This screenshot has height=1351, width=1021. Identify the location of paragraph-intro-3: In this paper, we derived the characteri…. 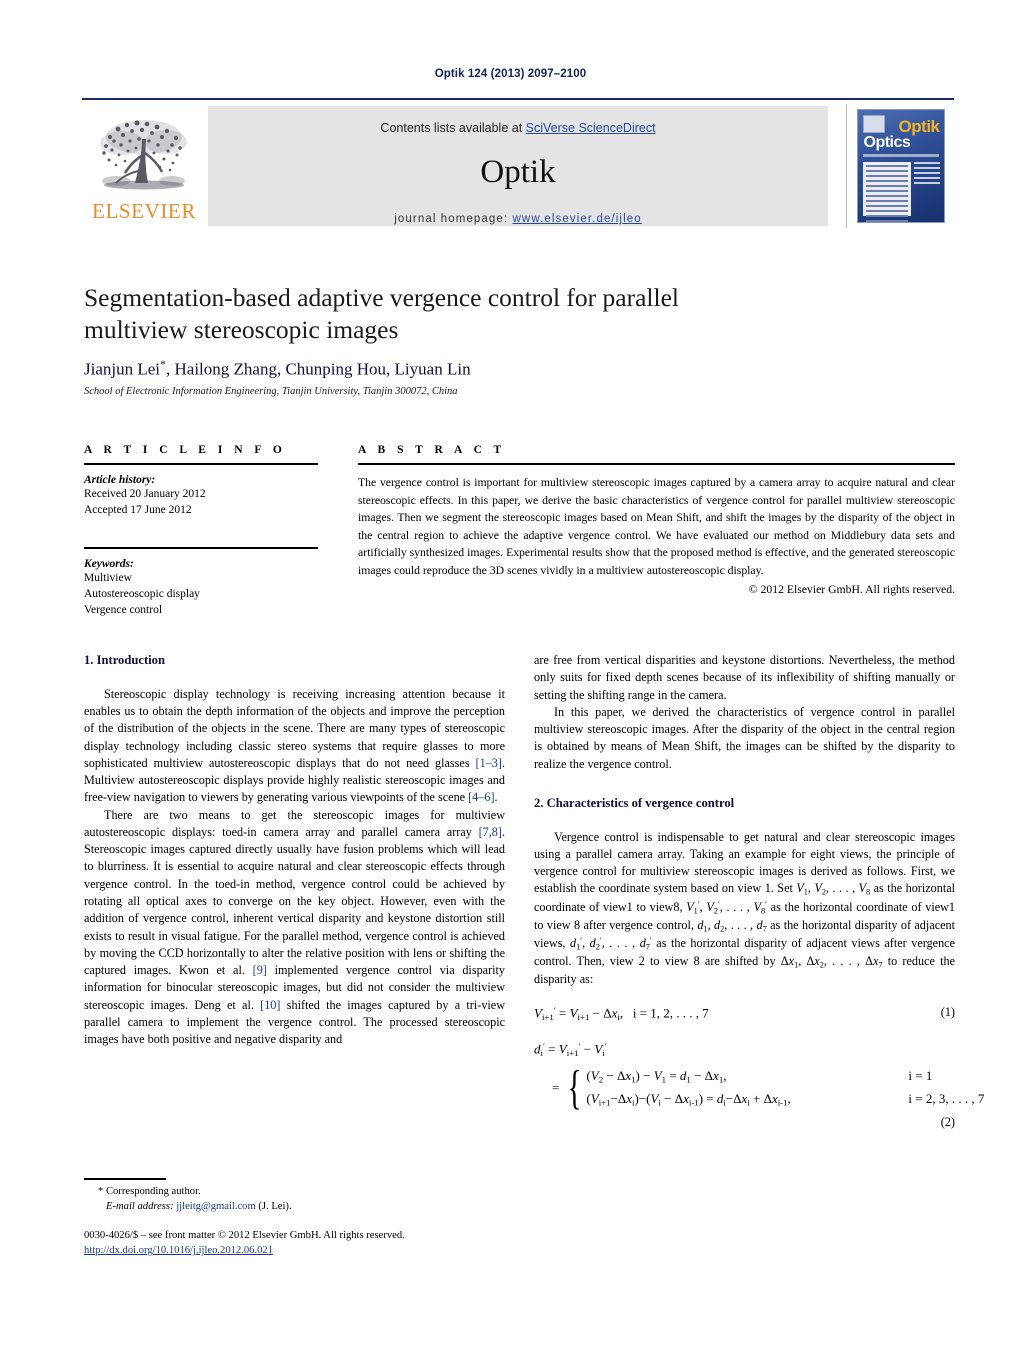
(744, 737).